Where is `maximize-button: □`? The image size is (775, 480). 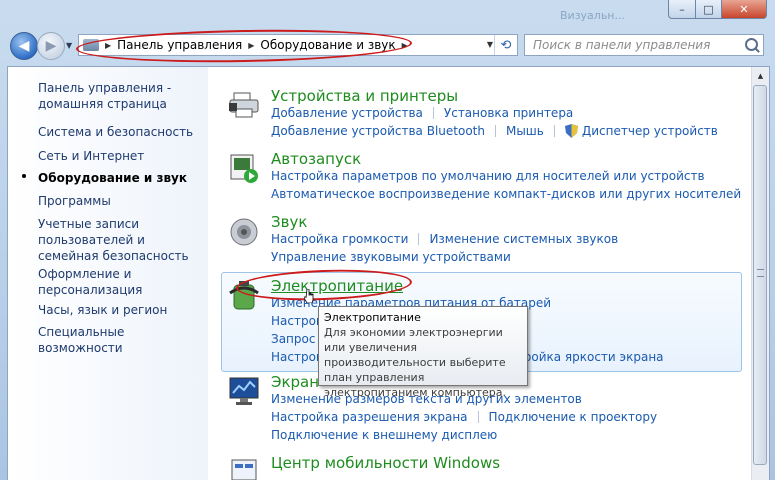 maximize-button: □ is located at coordinates (709, 9).